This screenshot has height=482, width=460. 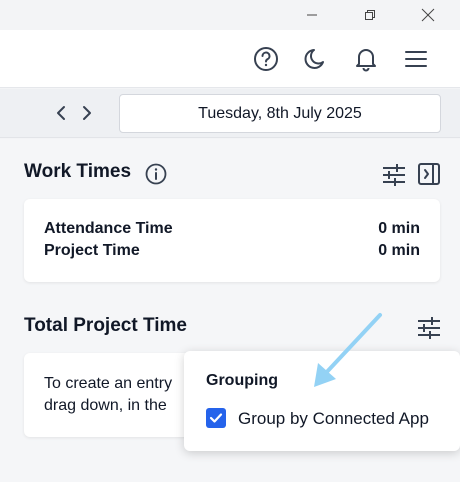 What do you see at coordinates (333, 419) in the screenshot?
I see `group-by-connected-app-label: Group by Connected App` at bounding box center [333, 419].